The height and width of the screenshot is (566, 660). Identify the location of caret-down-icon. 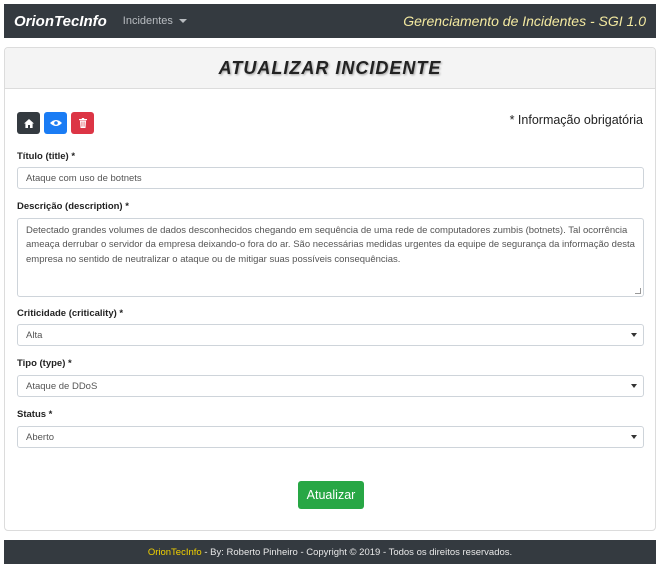
(182, 21).